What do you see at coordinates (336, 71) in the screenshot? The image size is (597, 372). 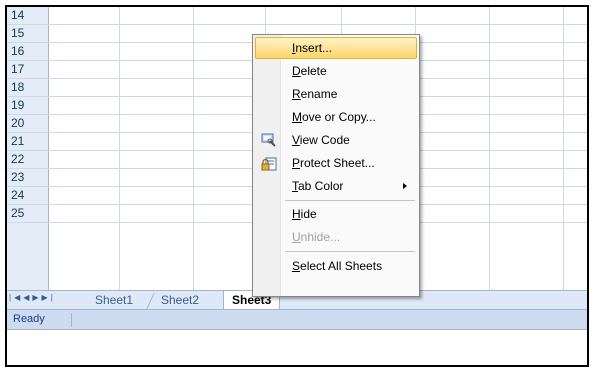 I see `menu-item-delete: Delete` at bounding box center [336, 71].